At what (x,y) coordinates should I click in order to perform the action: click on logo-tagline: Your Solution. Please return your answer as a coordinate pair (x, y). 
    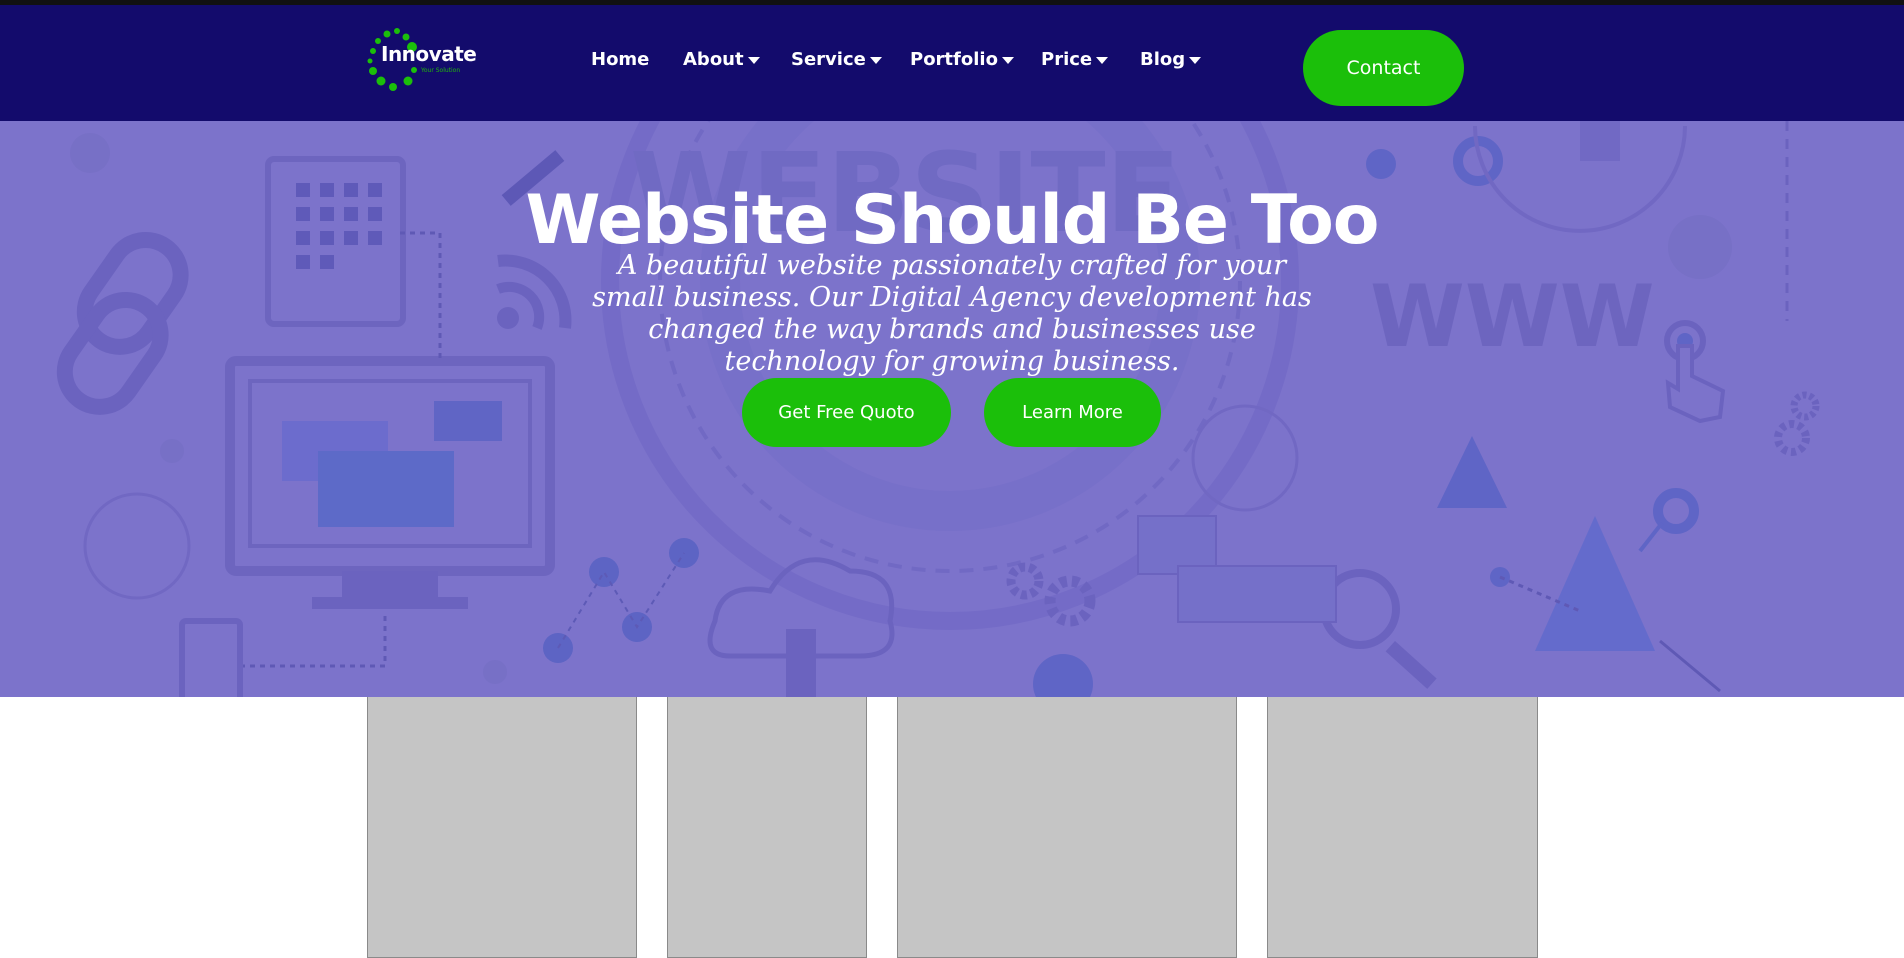
    Looking at the image, I should click on (441, 70).